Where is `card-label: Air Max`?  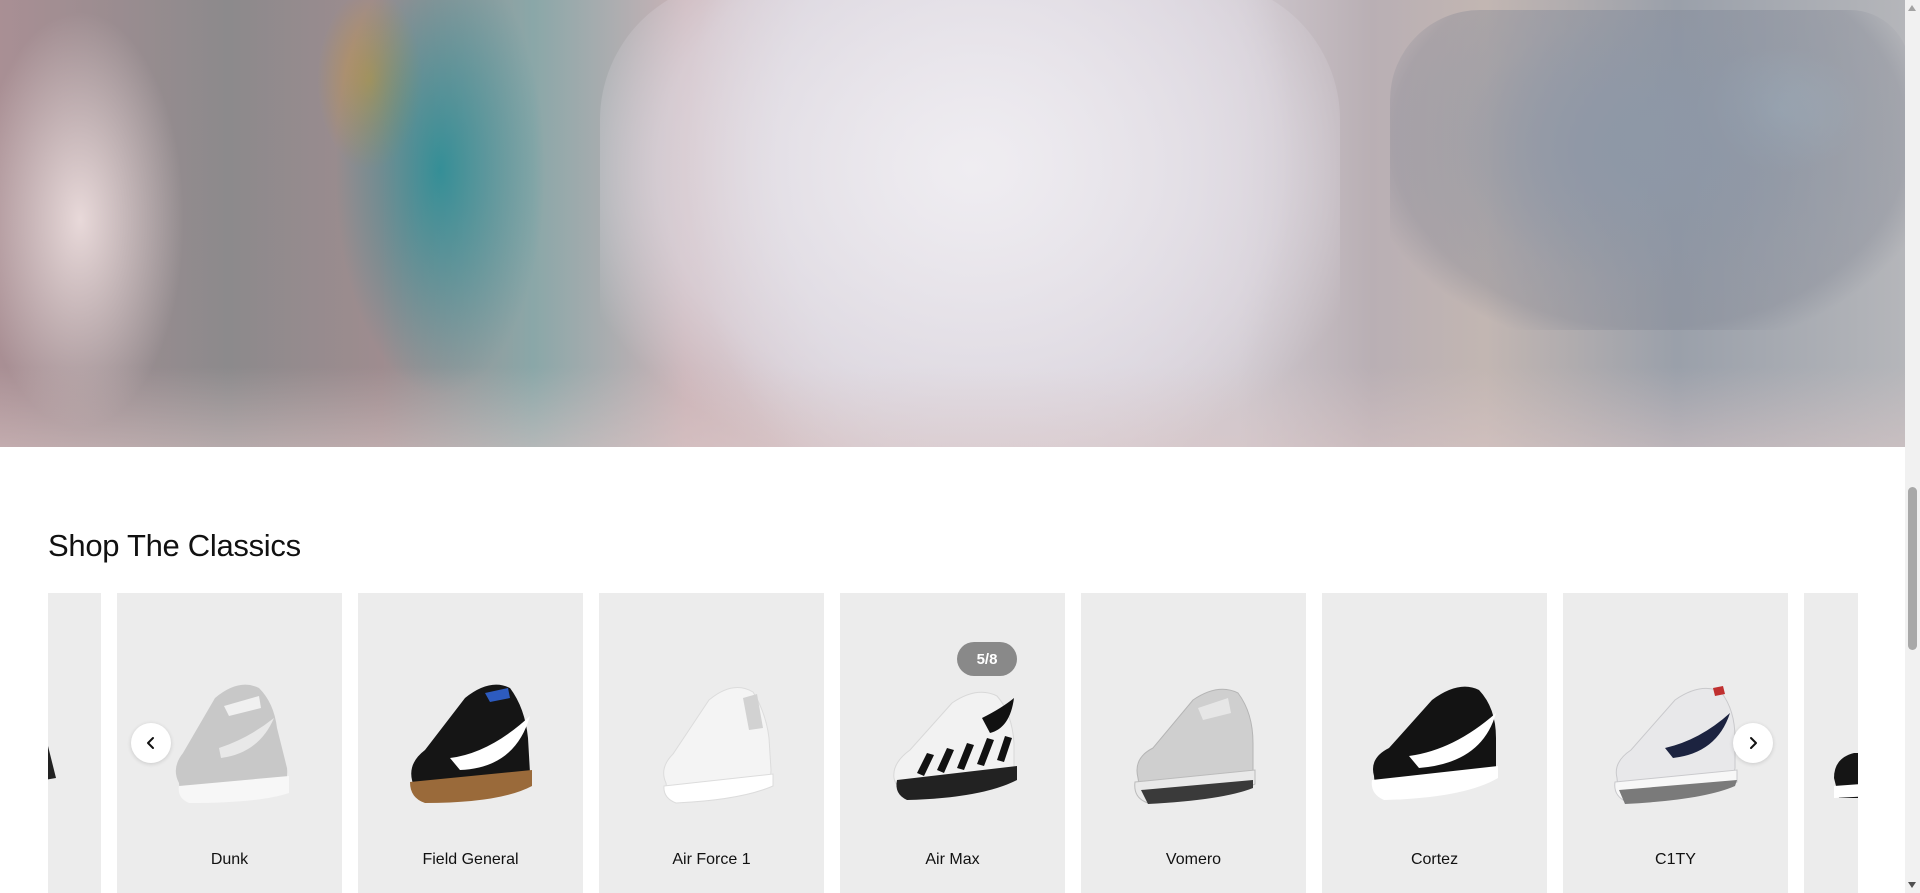 card-label: Air Max is located at coordinates (952, 859).